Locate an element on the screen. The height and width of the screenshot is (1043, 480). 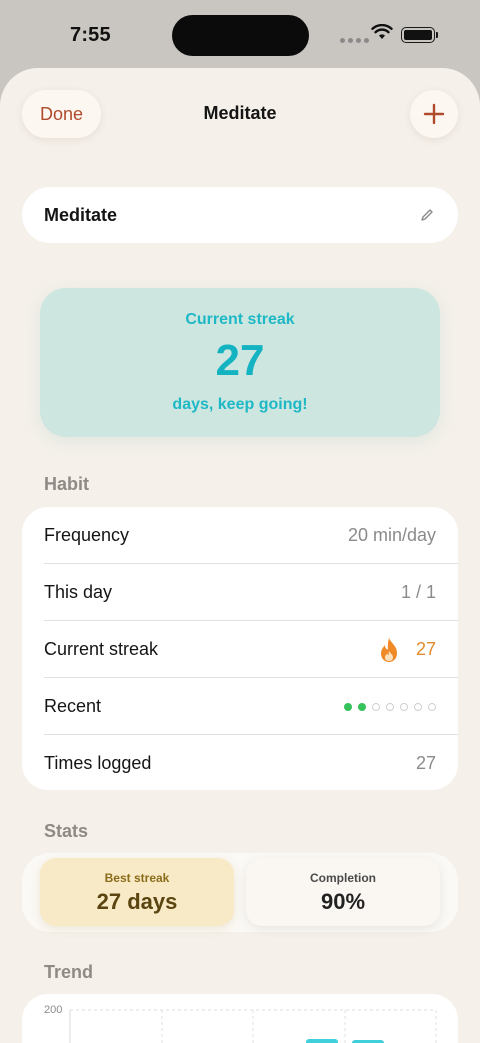
stats-card: Best streak 27 days Completion 90% is located at coordinates (240, 892).